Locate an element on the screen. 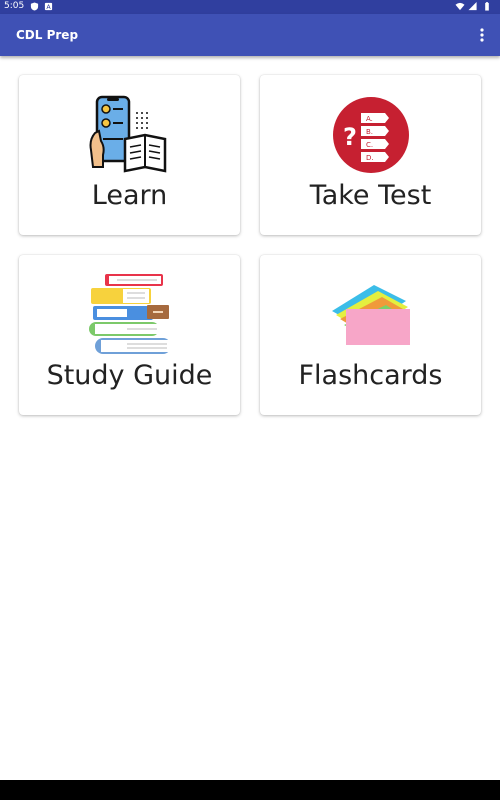 This screenshot has height=800, width=500. flashcards-icon is located at coordinates (371, 315).